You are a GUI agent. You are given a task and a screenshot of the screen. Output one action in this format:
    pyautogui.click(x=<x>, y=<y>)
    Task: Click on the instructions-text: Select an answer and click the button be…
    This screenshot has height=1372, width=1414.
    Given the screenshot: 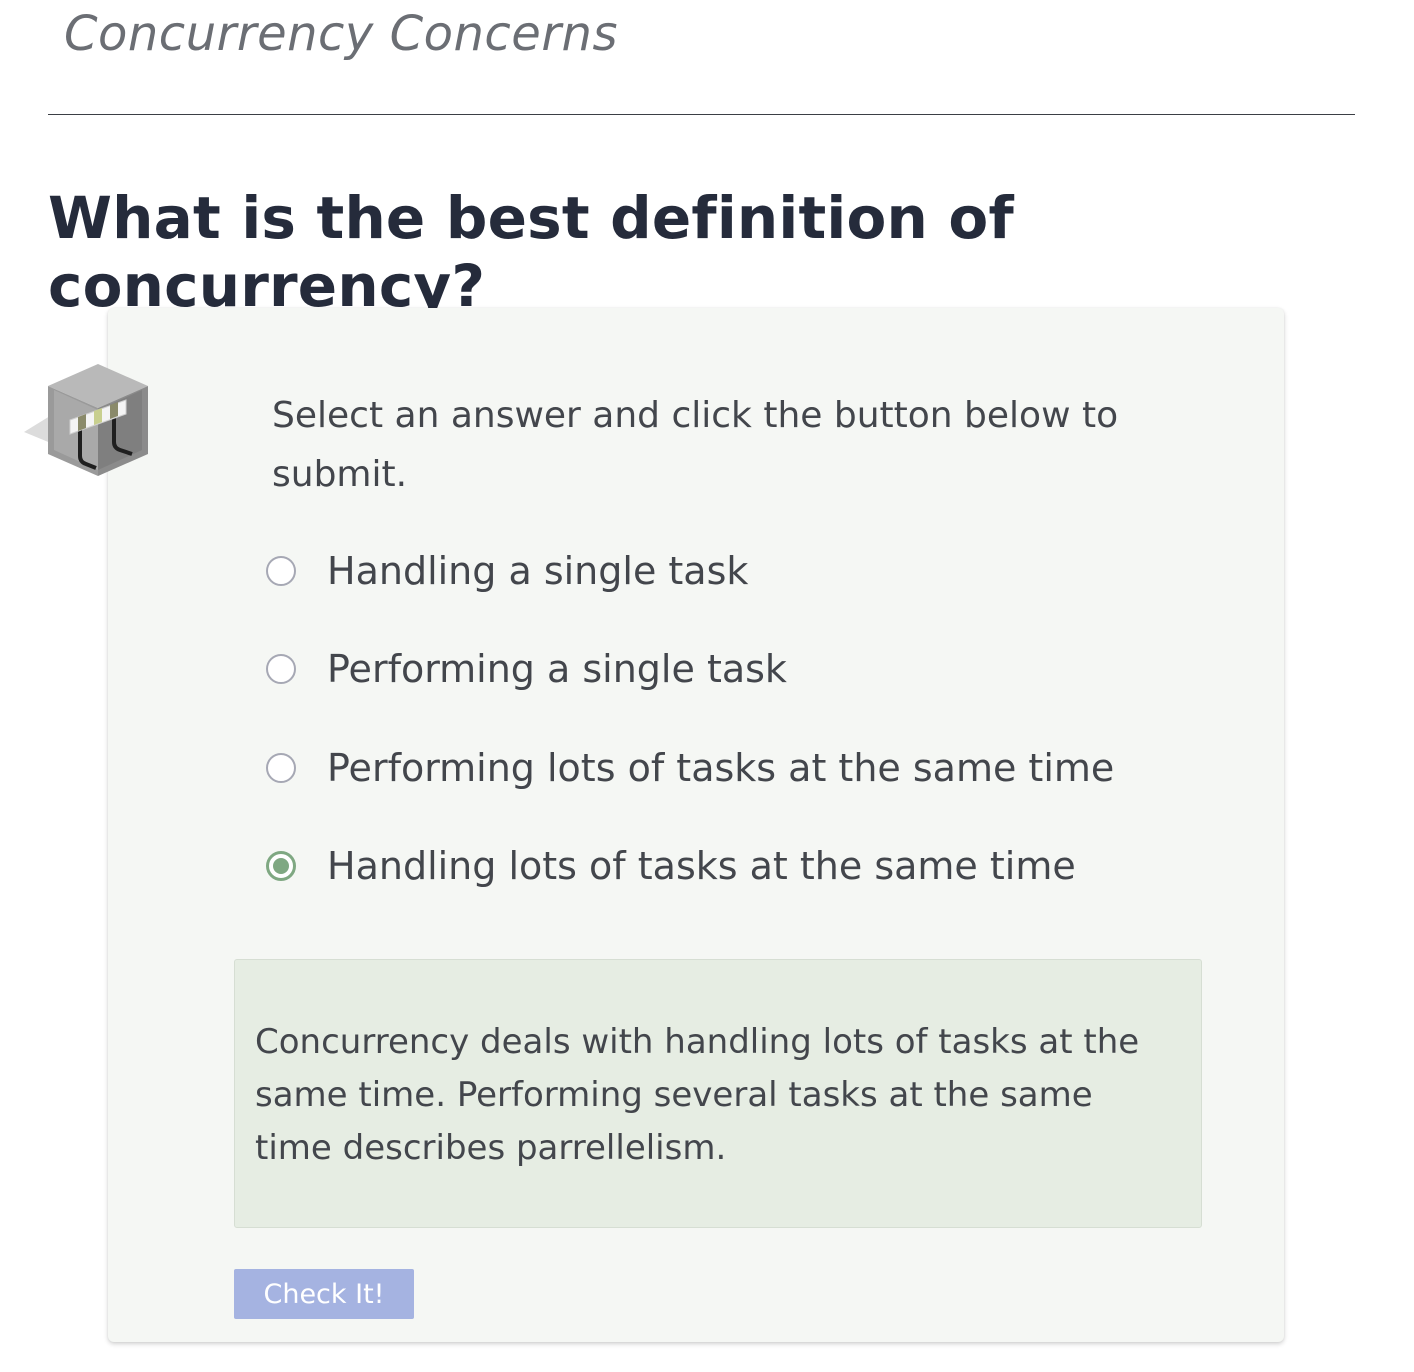 What is the action you would take?
    pyautogui.click(x=695, y=445)
    